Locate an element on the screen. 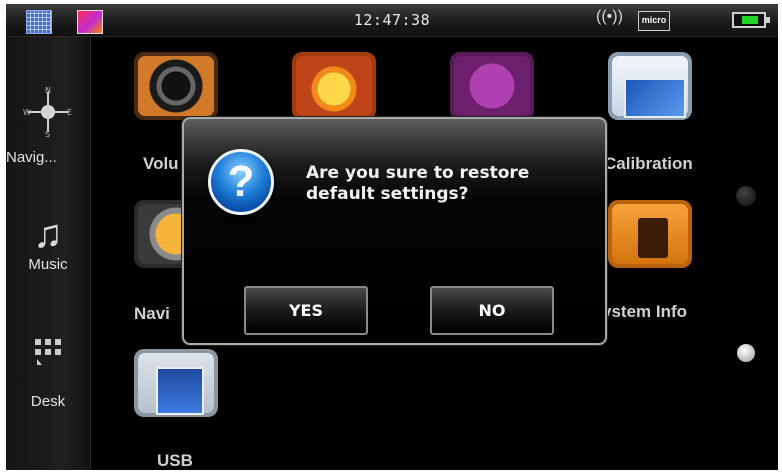 The image size is (782, 472). question-icon: ? is located at coordinates (241, 182).